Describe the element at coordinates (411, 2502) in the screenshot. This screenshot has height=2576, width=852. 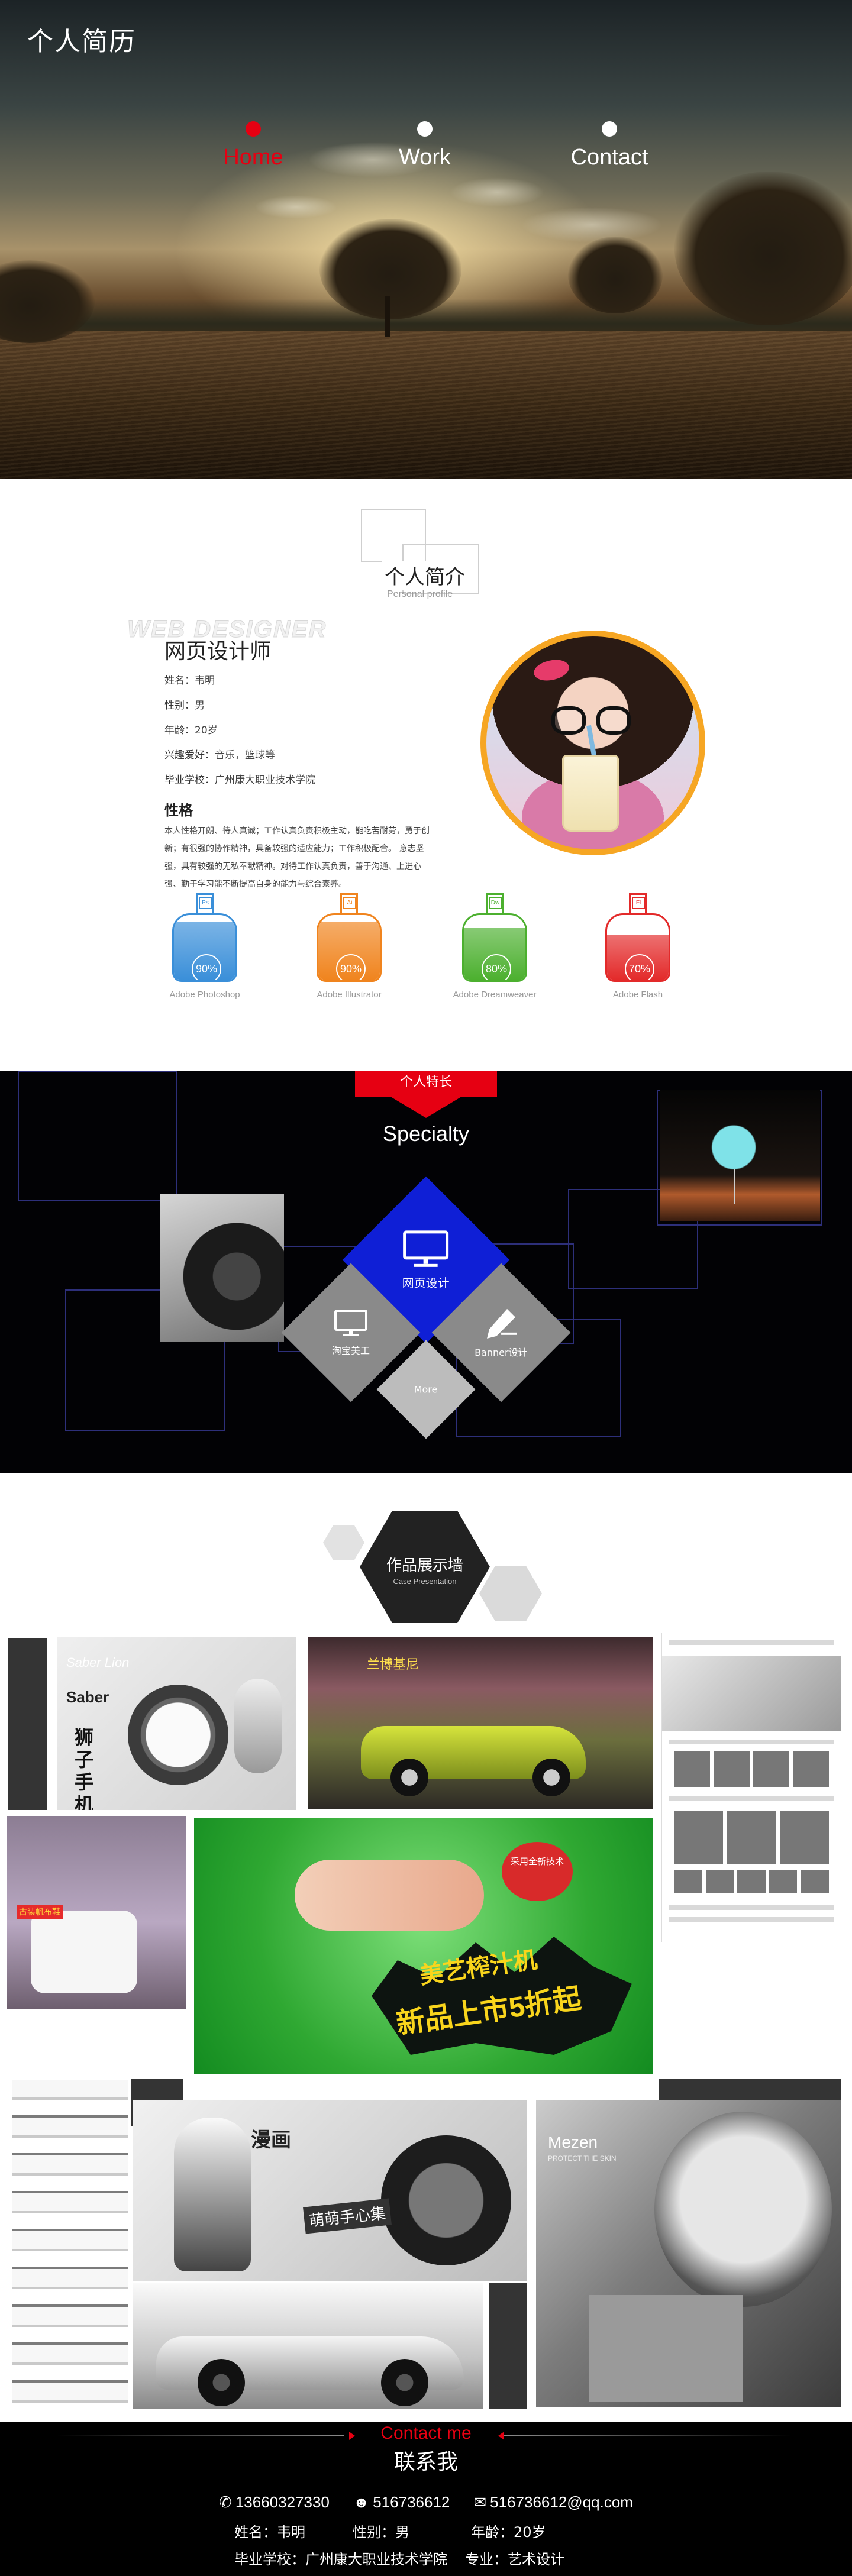
I see `qq-number: 516736612` at that location.